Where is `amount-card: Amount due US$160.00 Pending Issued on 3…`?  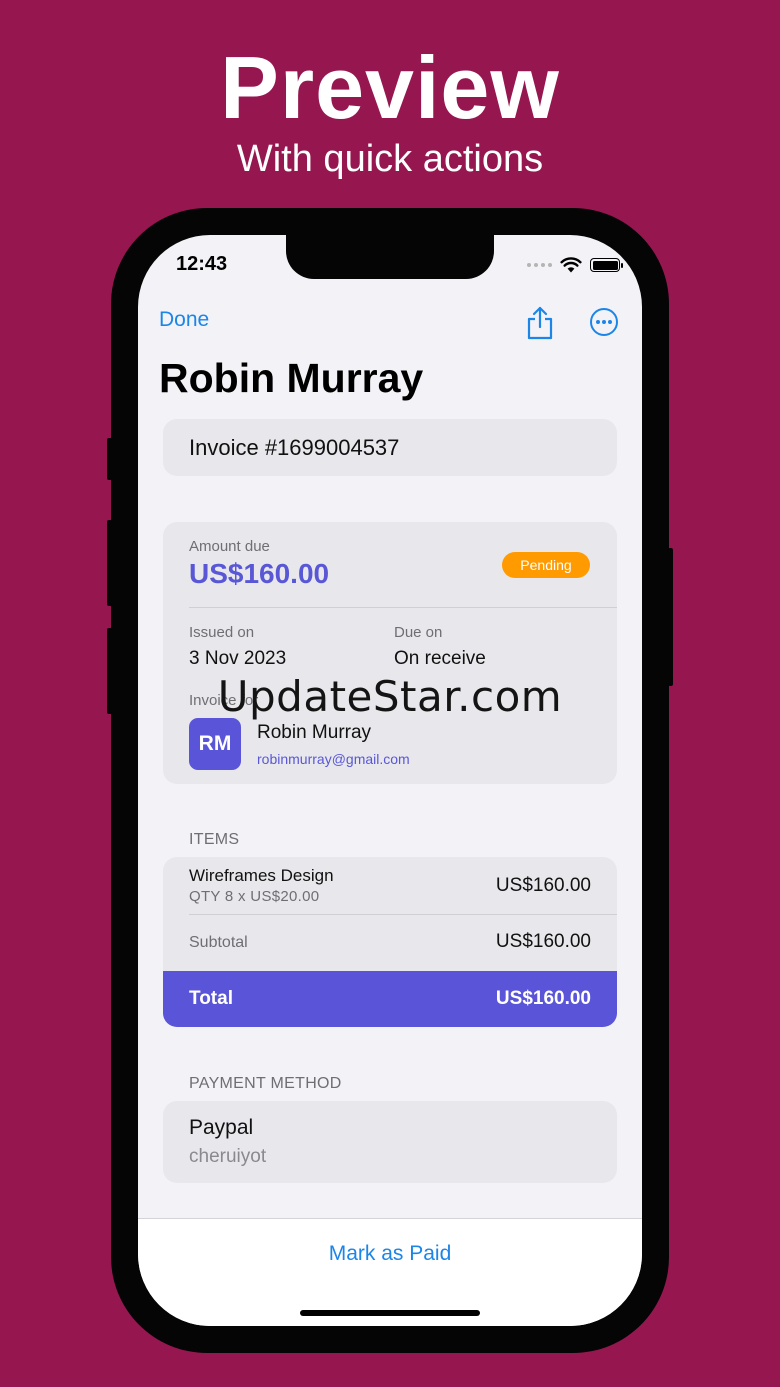 amount-card: Amount due US$160.00 Pending Issued on 3… is located at coordinates (390, 653).